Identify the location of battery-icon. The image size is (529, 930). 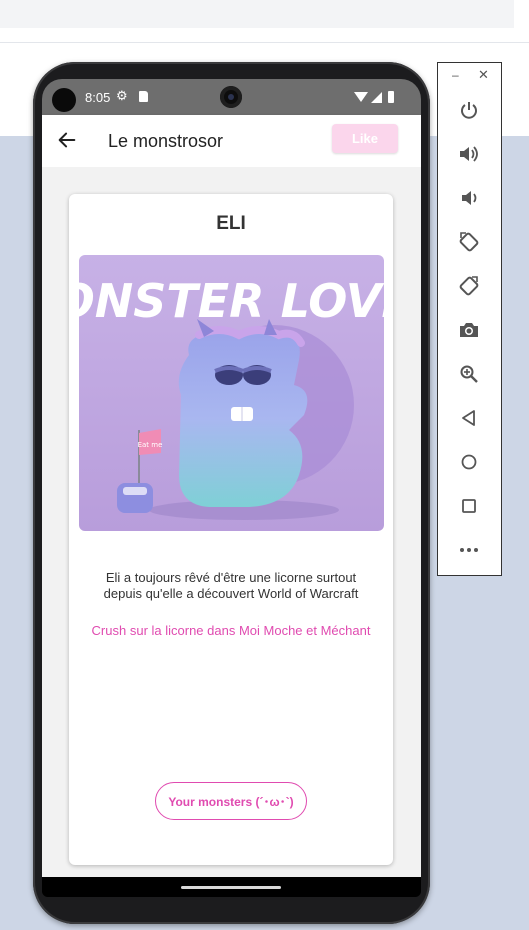
(391, 97).